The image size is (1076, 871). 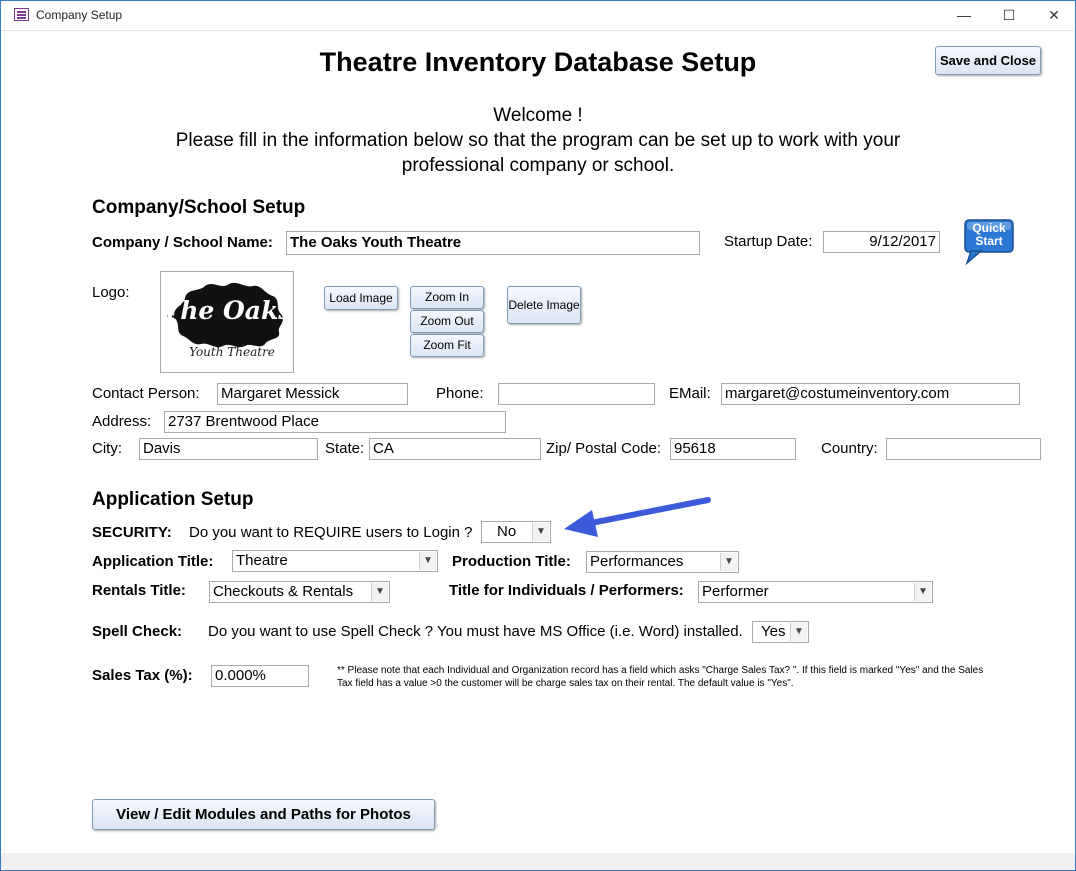 What do you see at coordinates (182, 242) in the screenshot?
I see `company-name-label: Company / School Name:` at bounding box center [182, 242].